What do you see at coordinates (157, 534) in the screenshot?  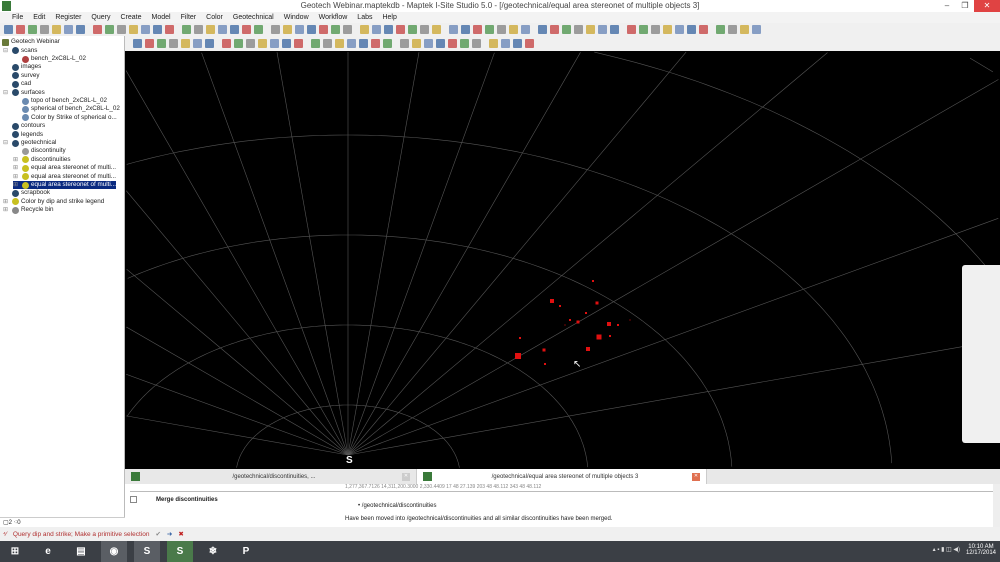 I see `accept-button: ✔` at bounding box center [157, 534].